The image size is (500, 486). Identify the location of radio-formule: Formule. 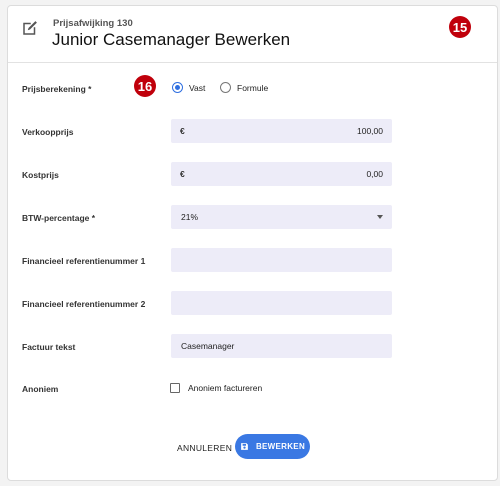
(244, 87).